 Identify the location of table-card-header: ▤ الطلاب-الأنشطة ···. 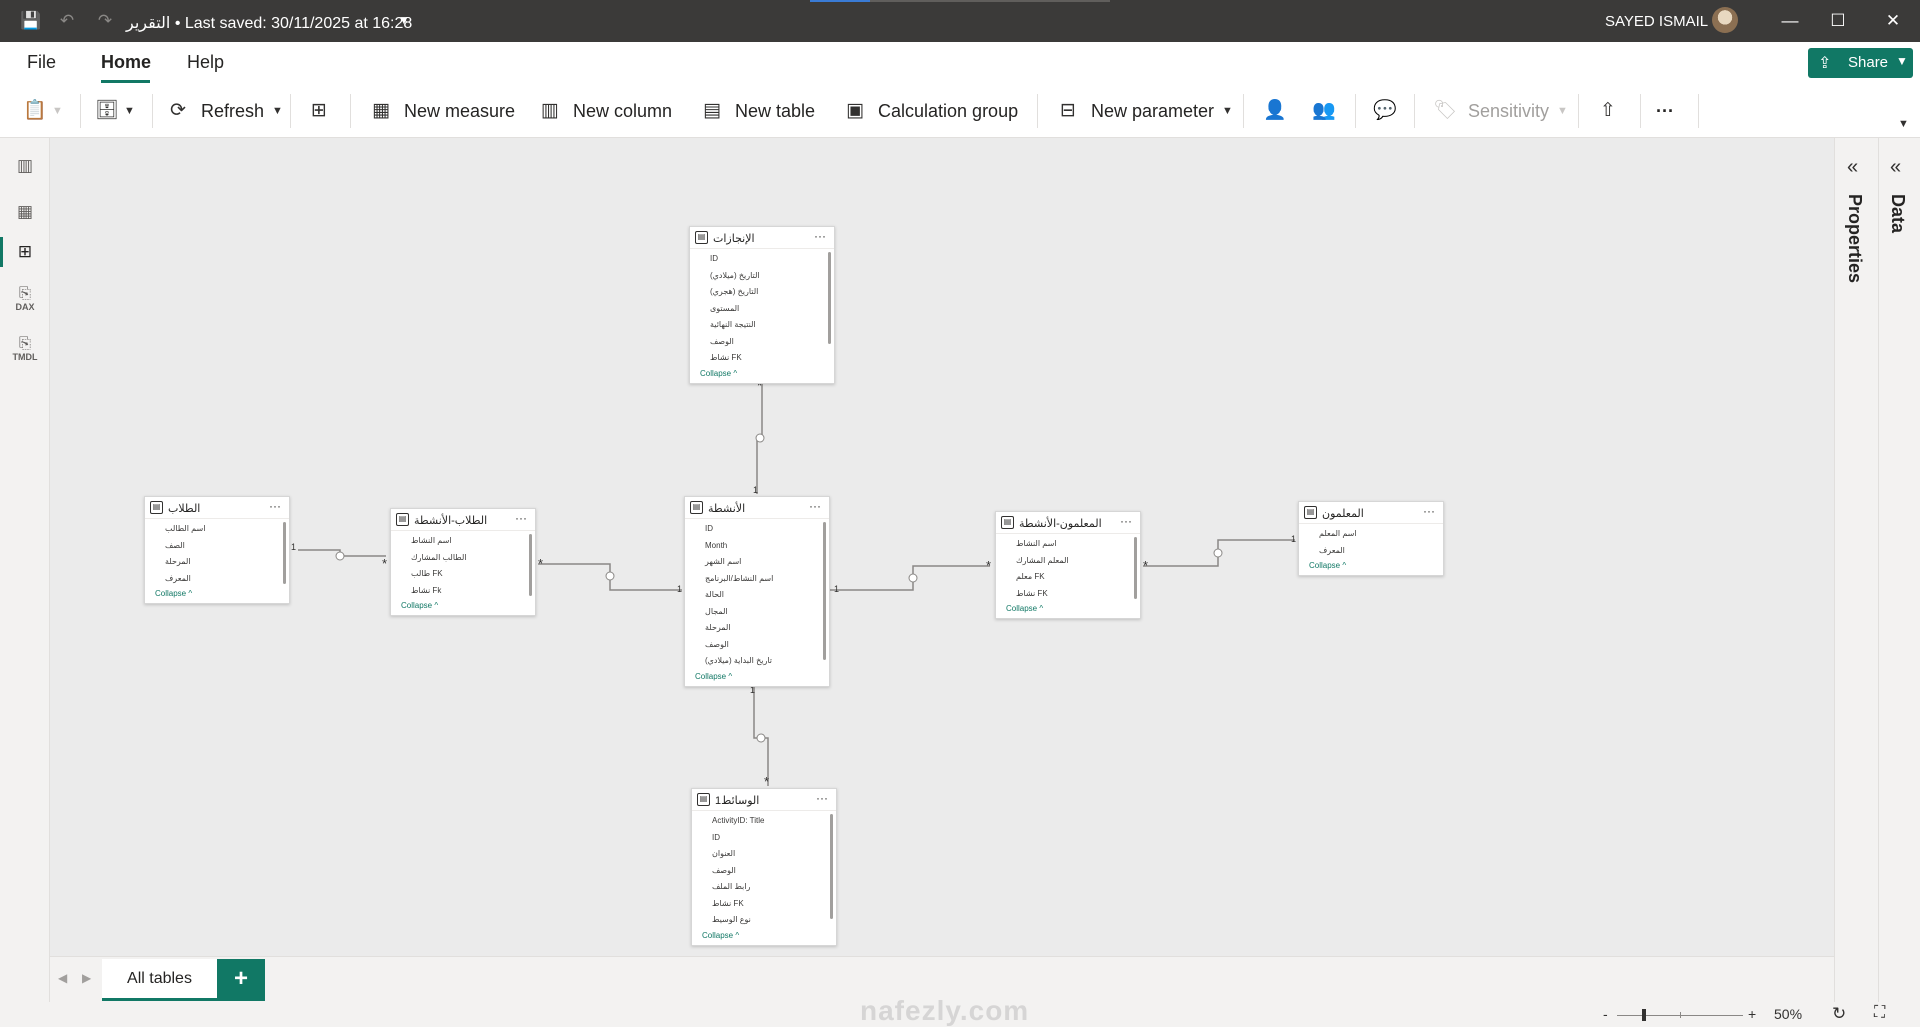
(463, 520).